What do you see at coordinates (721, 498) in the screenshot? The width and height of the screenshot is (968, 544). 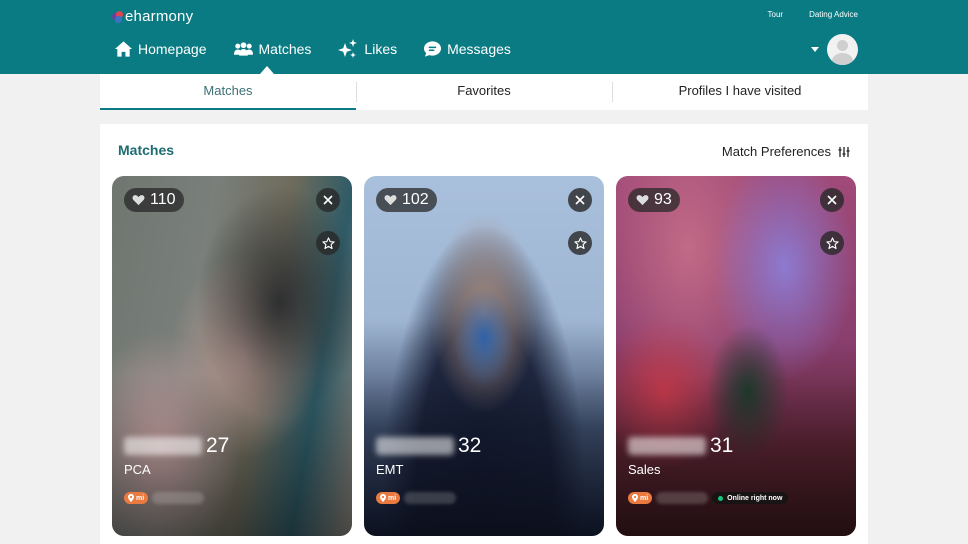 I see `online-dot-icon` at bounding box center [721, 498].